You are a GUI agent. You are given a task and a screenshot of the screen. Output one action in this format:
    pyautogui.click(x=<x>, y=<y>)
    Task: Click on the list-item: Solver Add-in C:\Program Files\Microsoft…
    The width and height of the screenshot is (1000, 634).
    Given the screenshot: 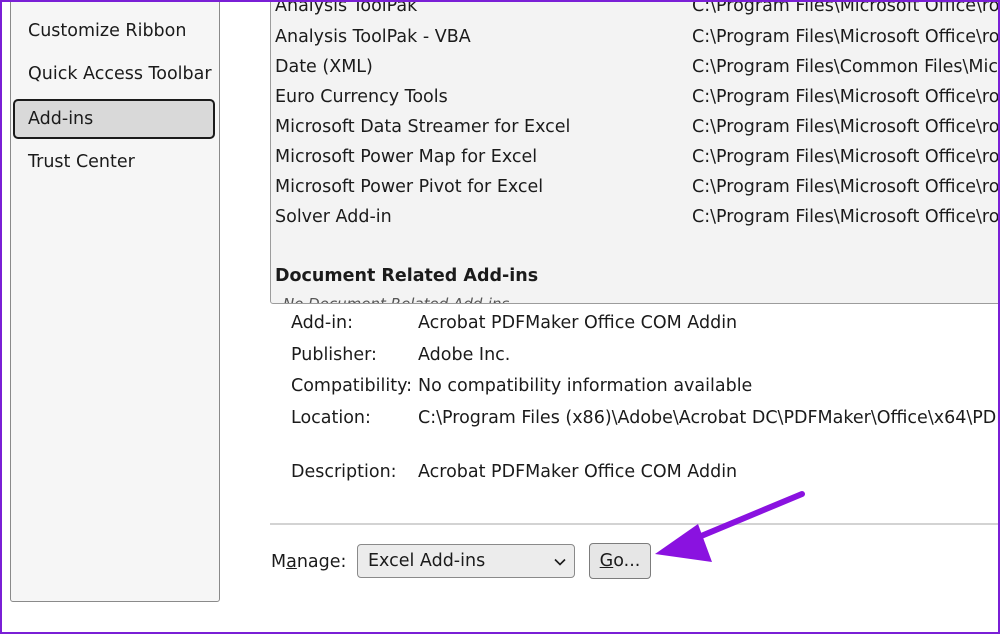 What is the action you would take?
    pyautogui.click(x=637, y=217)
    